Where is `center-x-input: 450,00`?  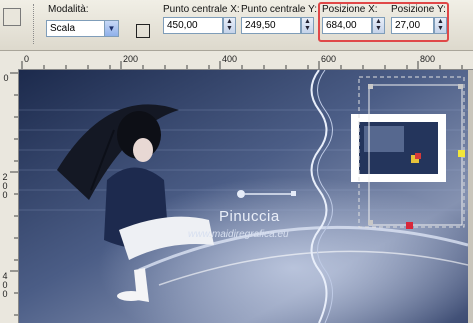 center-x-input: 450,00 is located at coordinates (193, 25).